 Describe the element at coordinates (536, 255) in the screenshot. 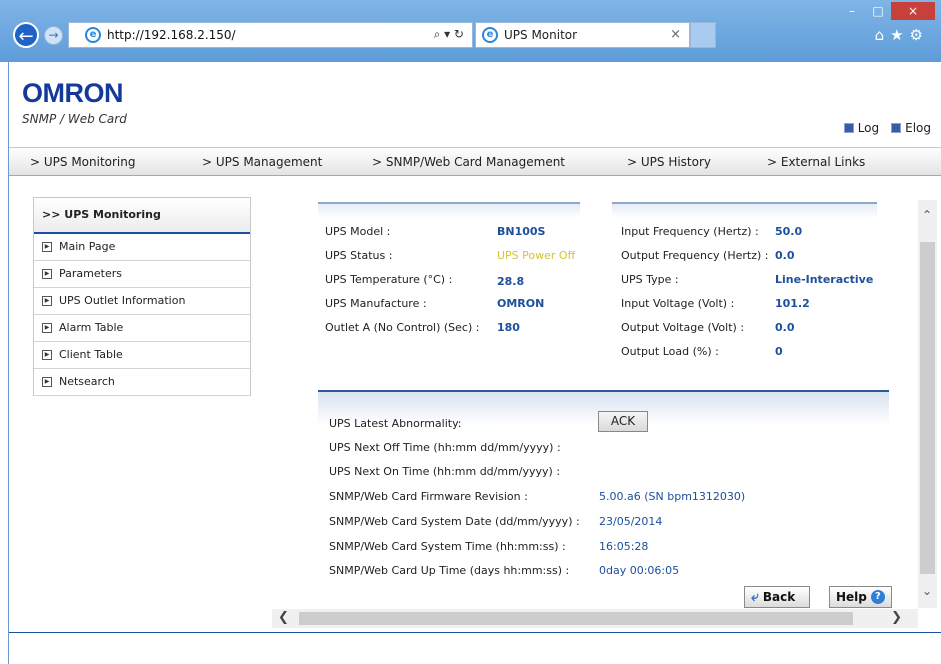

I see `ups-status-value: UPS Power Off` at that location.